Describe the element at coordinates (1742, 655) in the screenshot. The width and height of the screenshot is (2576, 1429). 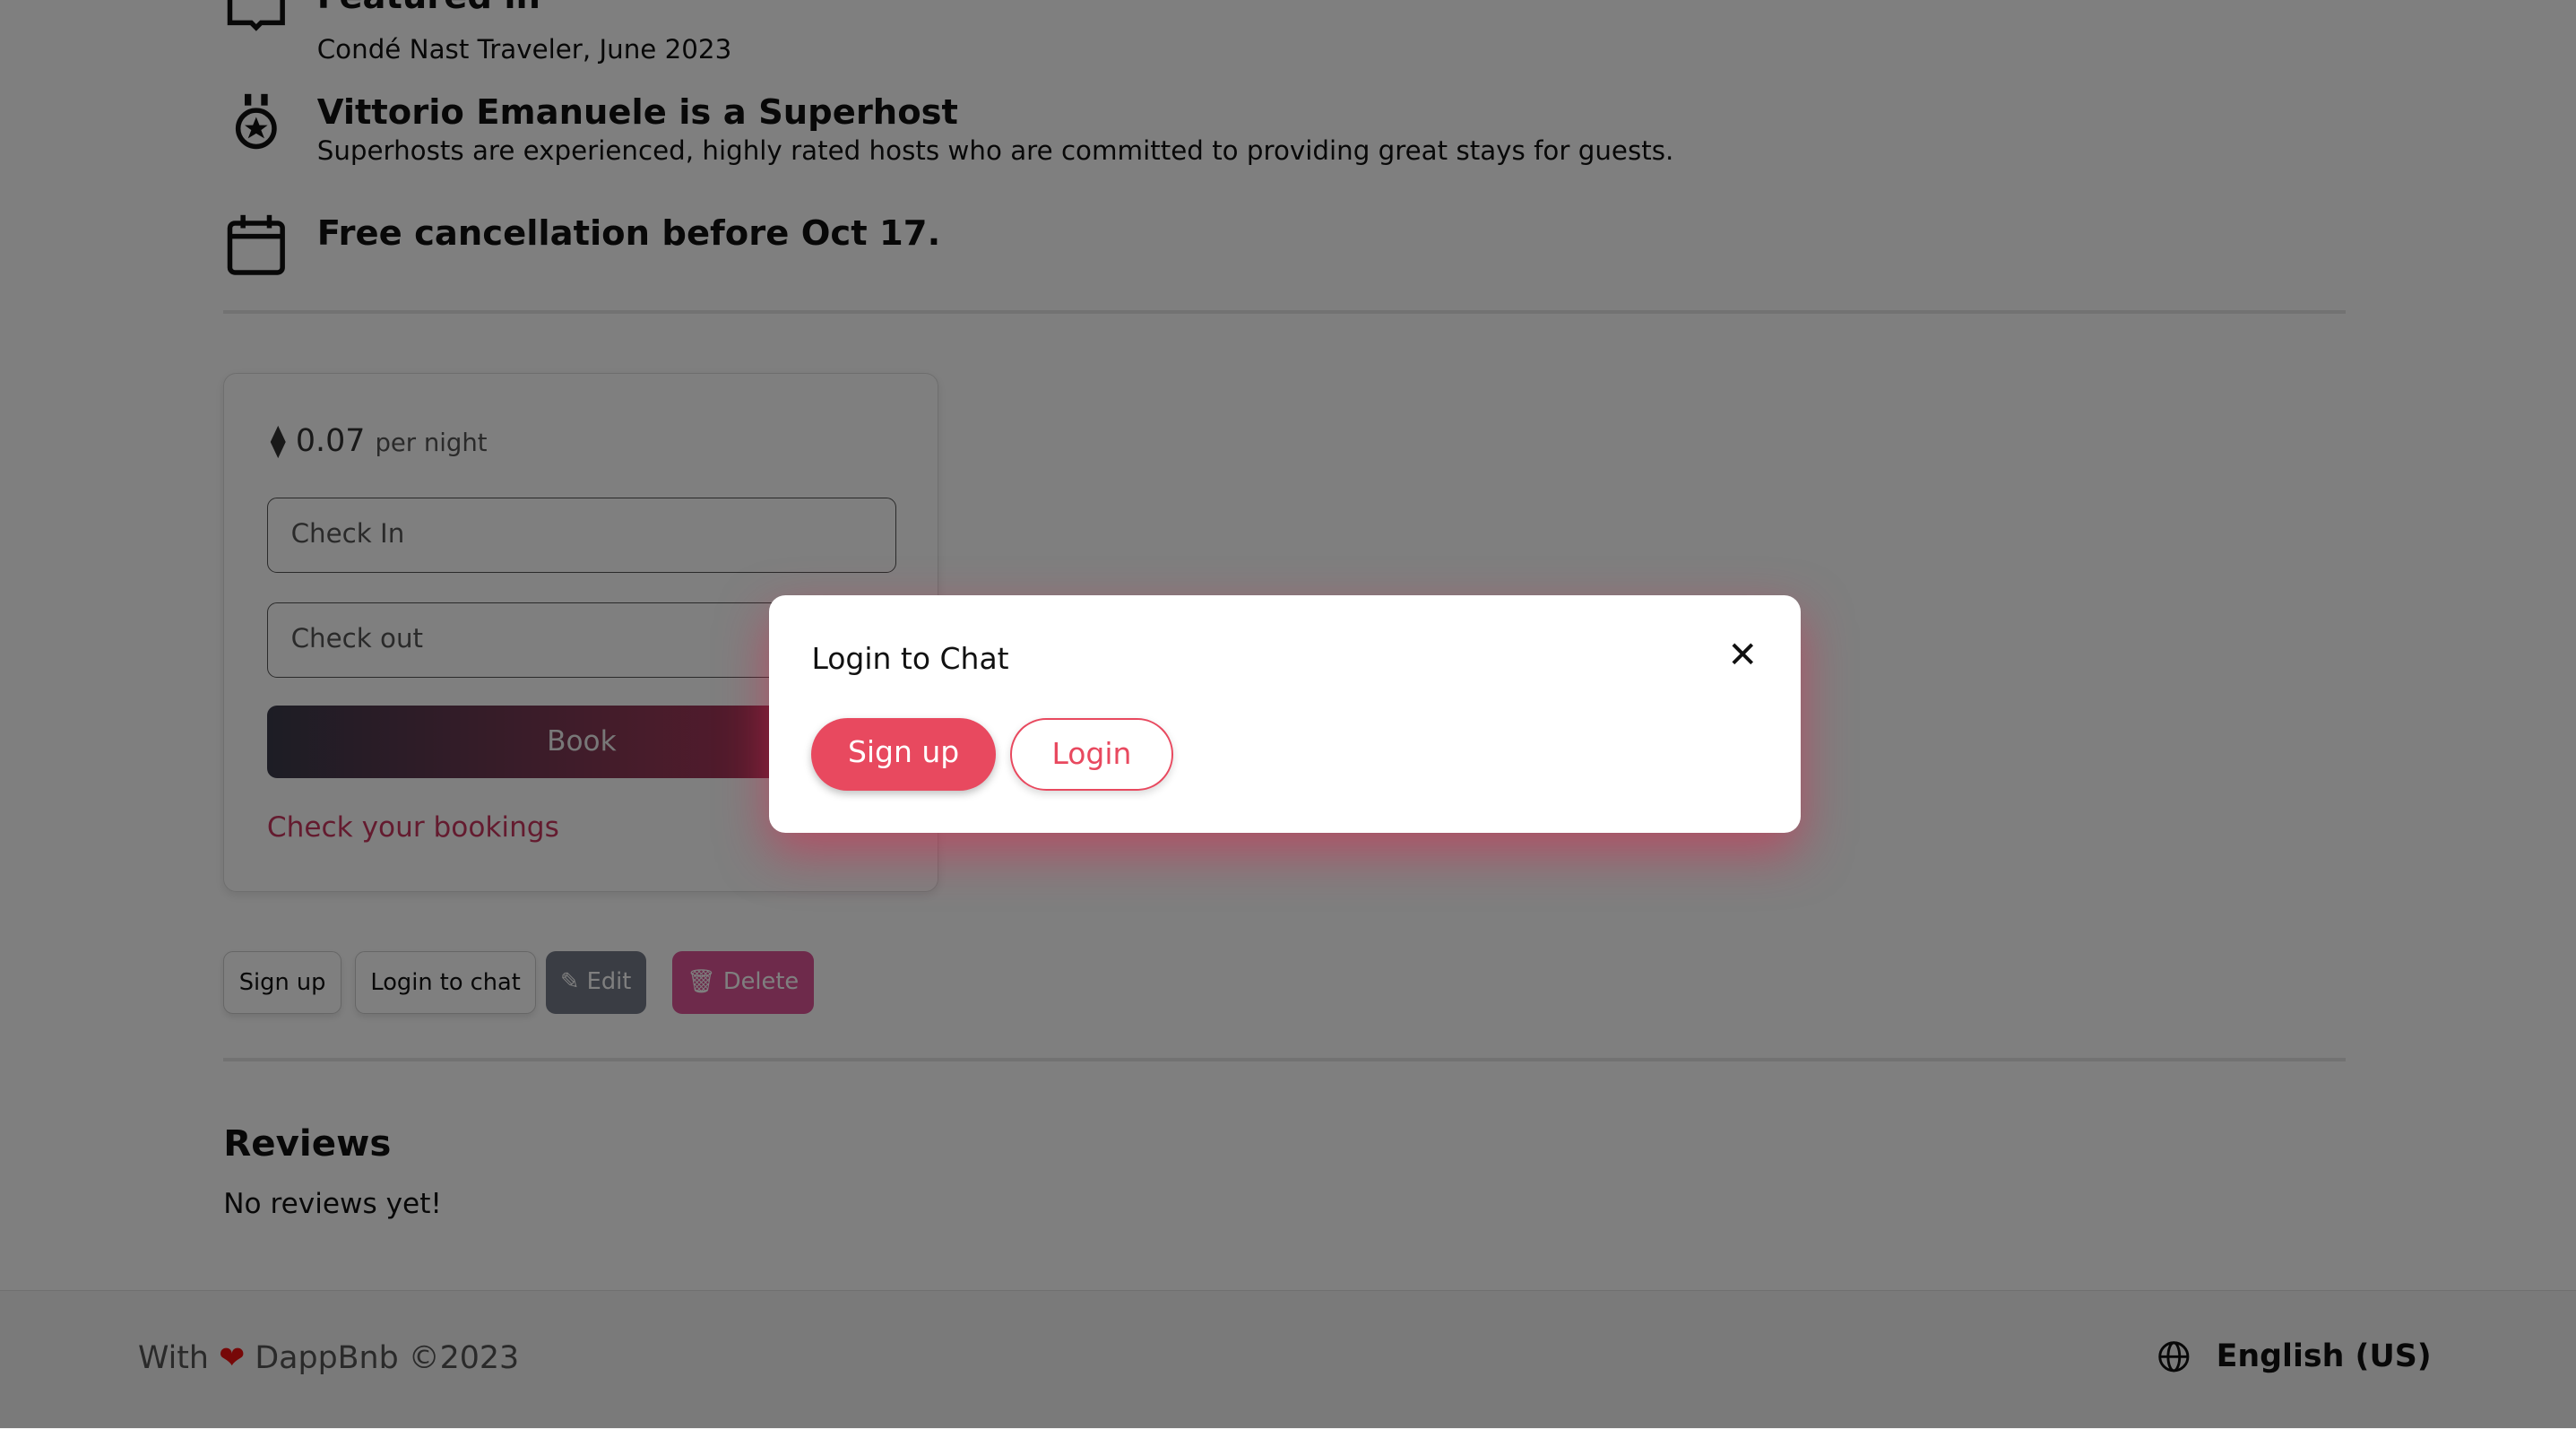
I see `close-icon: ✕` at that location.